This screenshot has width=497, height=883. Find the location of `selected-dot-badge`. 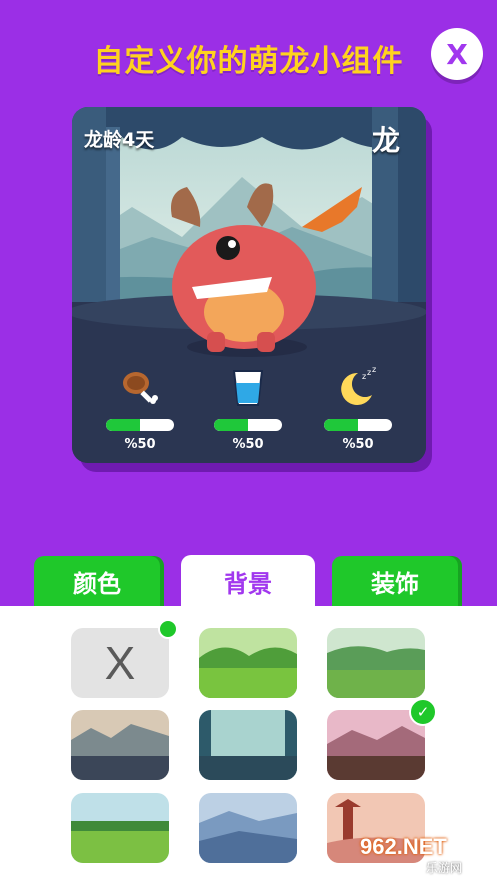

selected-dot-badge is located at coordinates (168, 629).